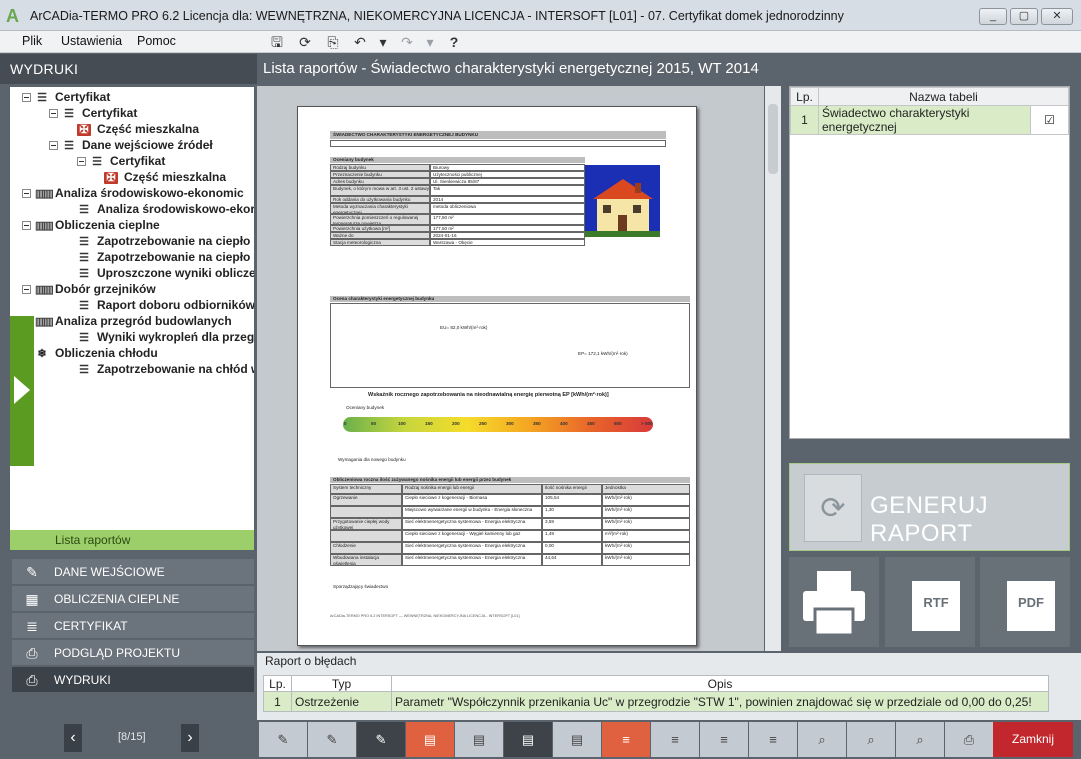 This screenshot has height=759, width=1081. What do you see at coordinates (333, 42) in the screenshot?
I see `preview-icon: ⎘` at bounding box center [333, 42].